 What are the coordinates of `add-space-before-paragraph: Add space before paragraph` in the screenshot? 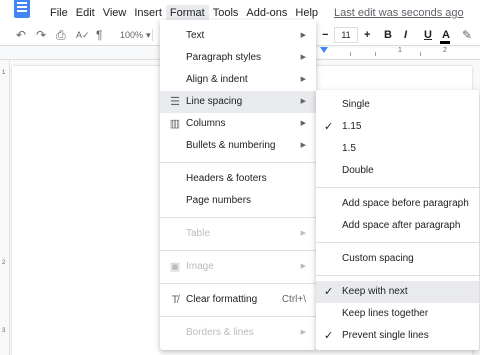 It's located at (397, 204).